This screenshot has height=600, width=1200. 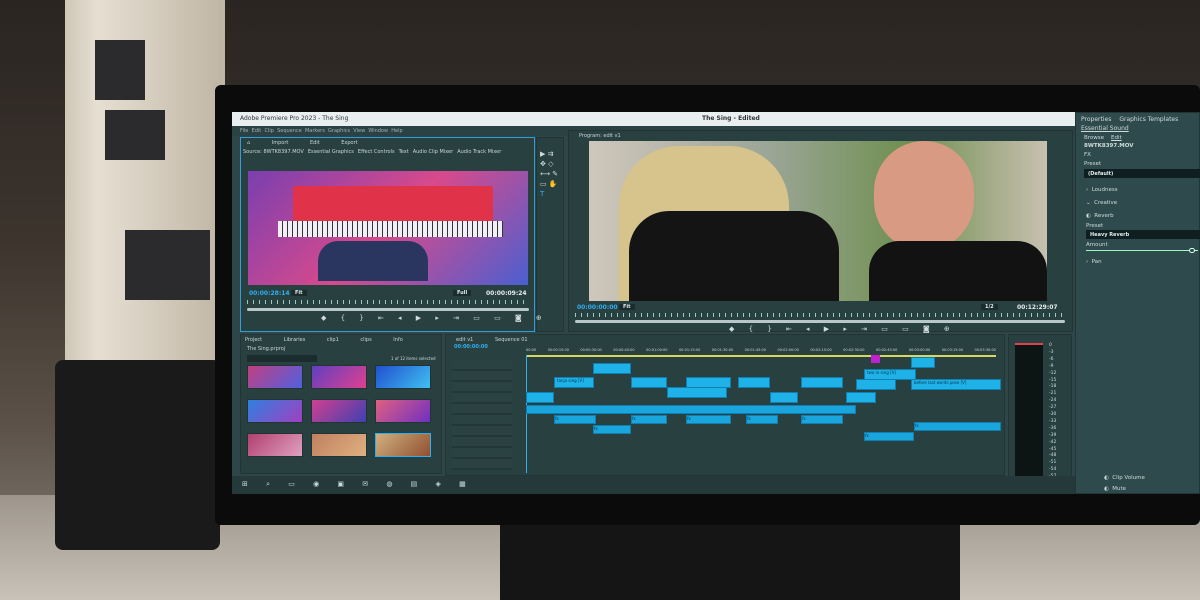 What do you see at coordinates (1101, 203) in the screenshot?
I see `section-creative: ⌄ Creative` at bounding box center [1101, 203].